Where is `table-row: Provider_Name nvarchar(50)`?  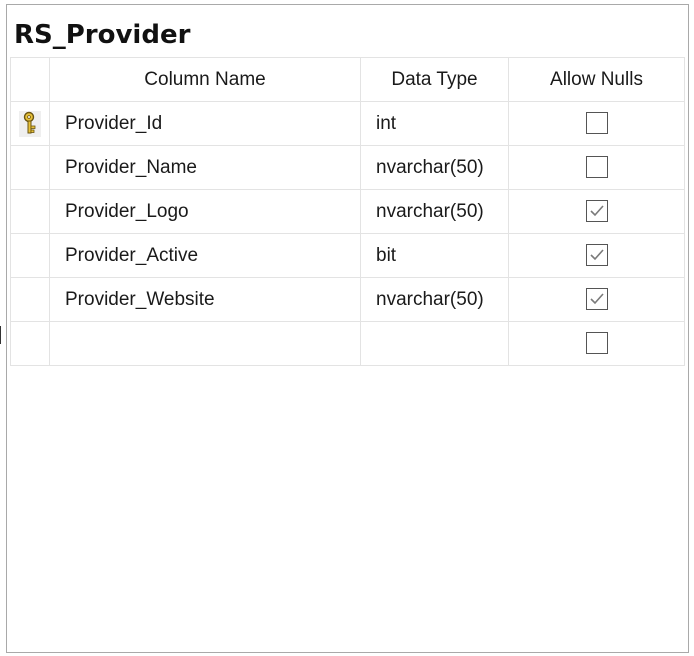 table-row: Provider_Name nvarchar(50) is located at coordinates (347, 167).